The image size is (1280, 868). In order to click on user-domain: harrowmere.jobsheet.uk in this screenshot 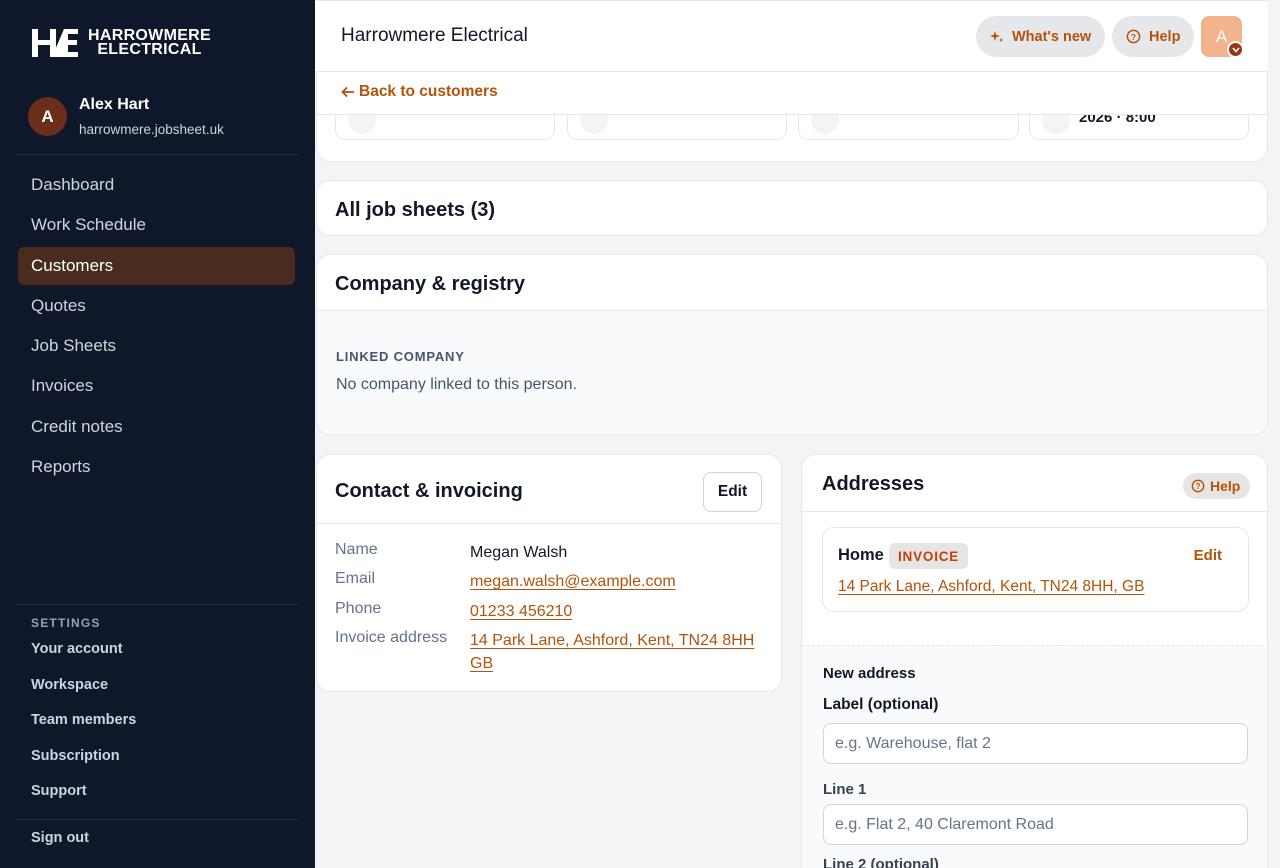, I will do `click(151, 129)`.